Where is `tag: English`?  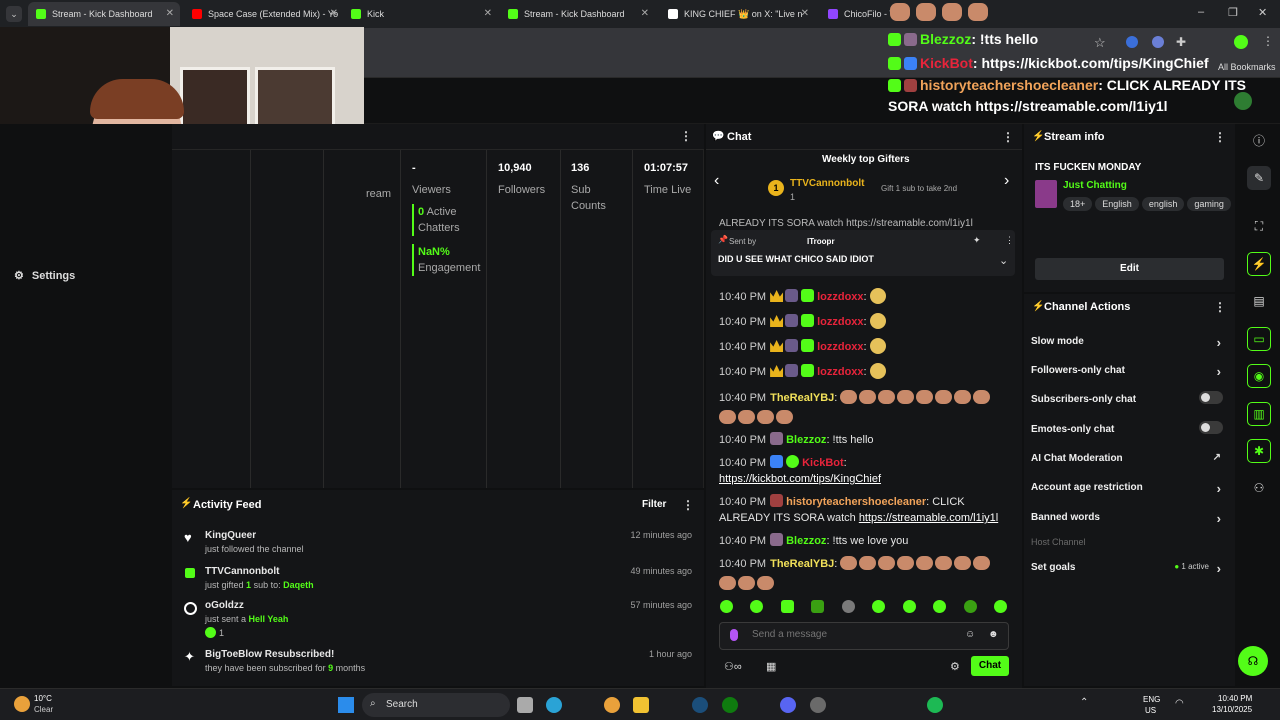
tag: English is located at coordinates (1117, 204).